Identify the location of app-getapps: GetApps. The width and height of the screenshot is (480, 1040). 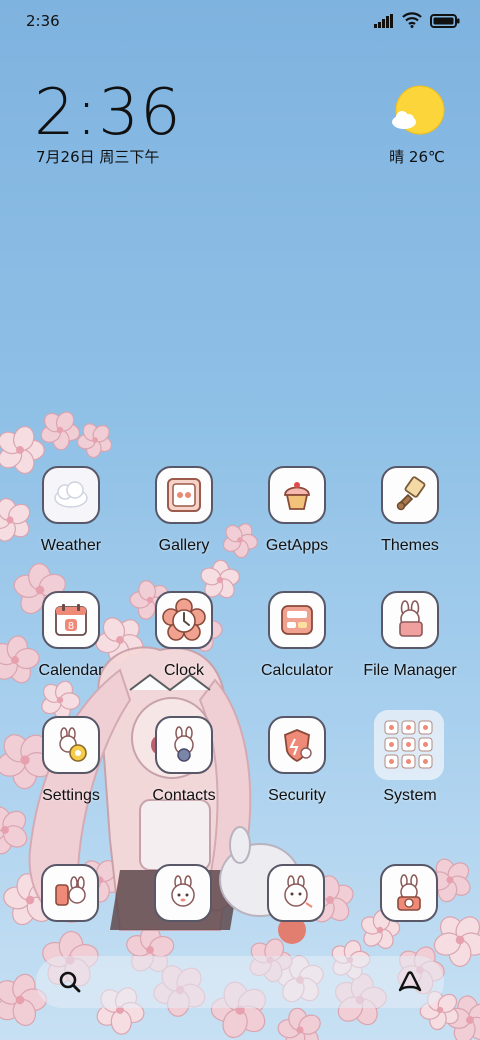
(297, 521).